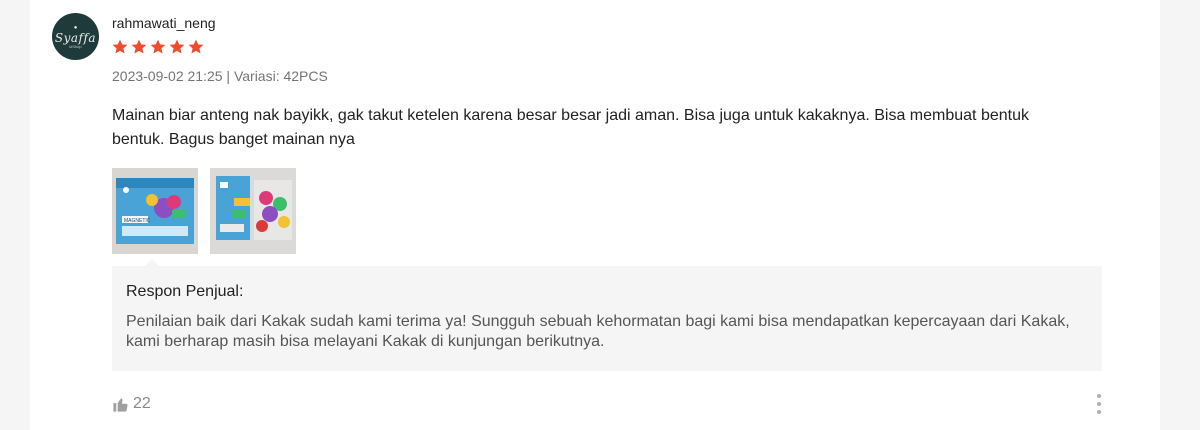 This screenshot has width=1200, height=430. I want to click on like-button: 22, so click(131, 404).